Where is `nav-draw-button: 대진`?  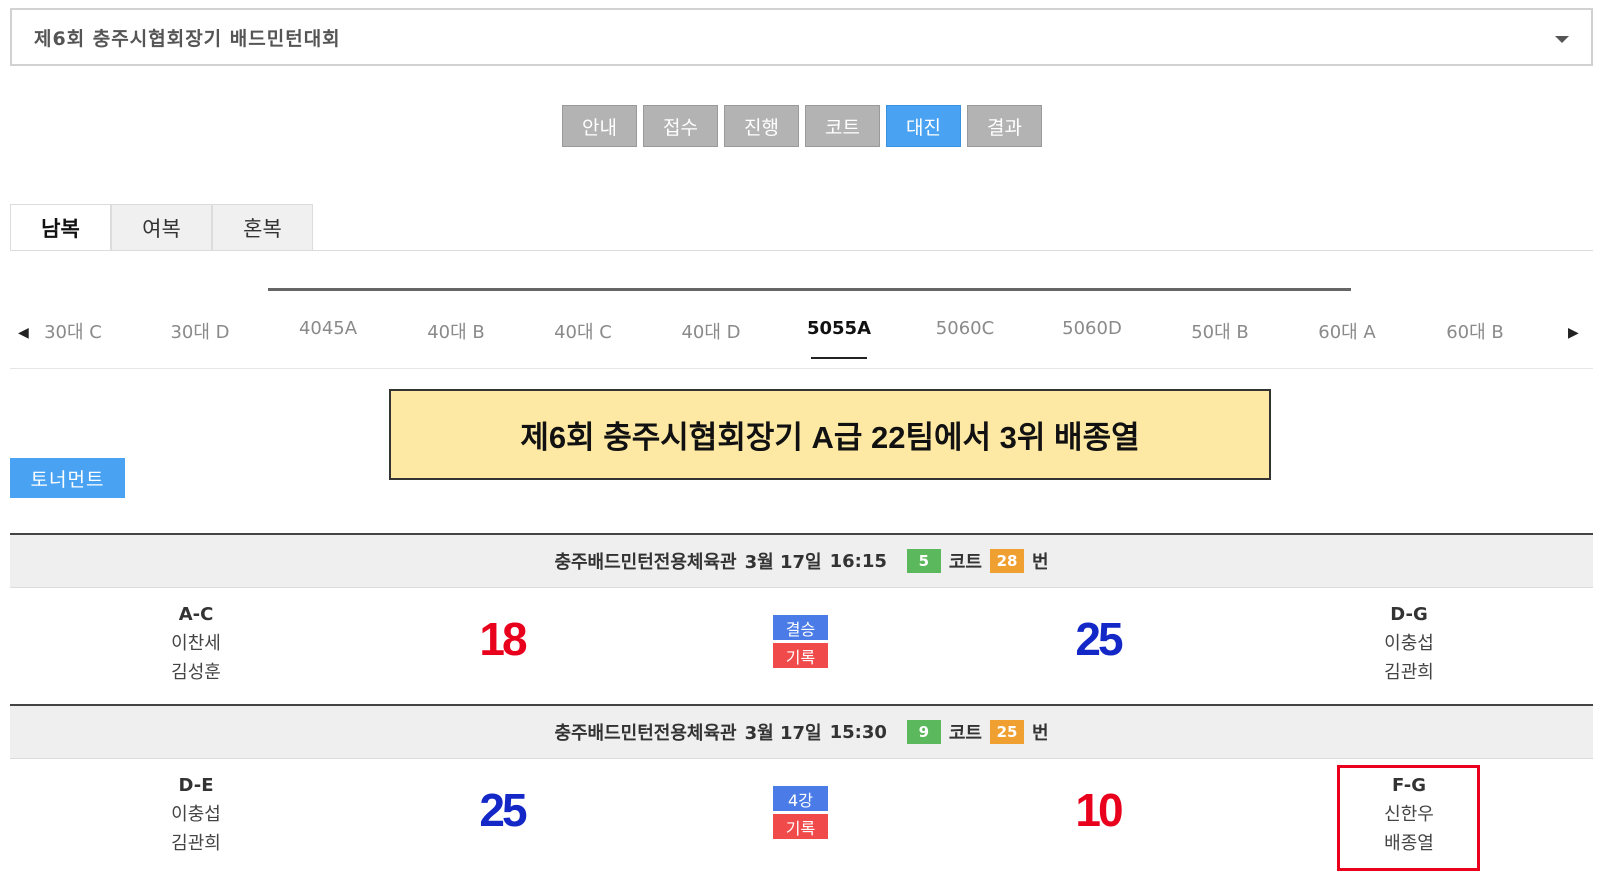 nav-draw-button: 대진 is located at coordinates (923, 126).